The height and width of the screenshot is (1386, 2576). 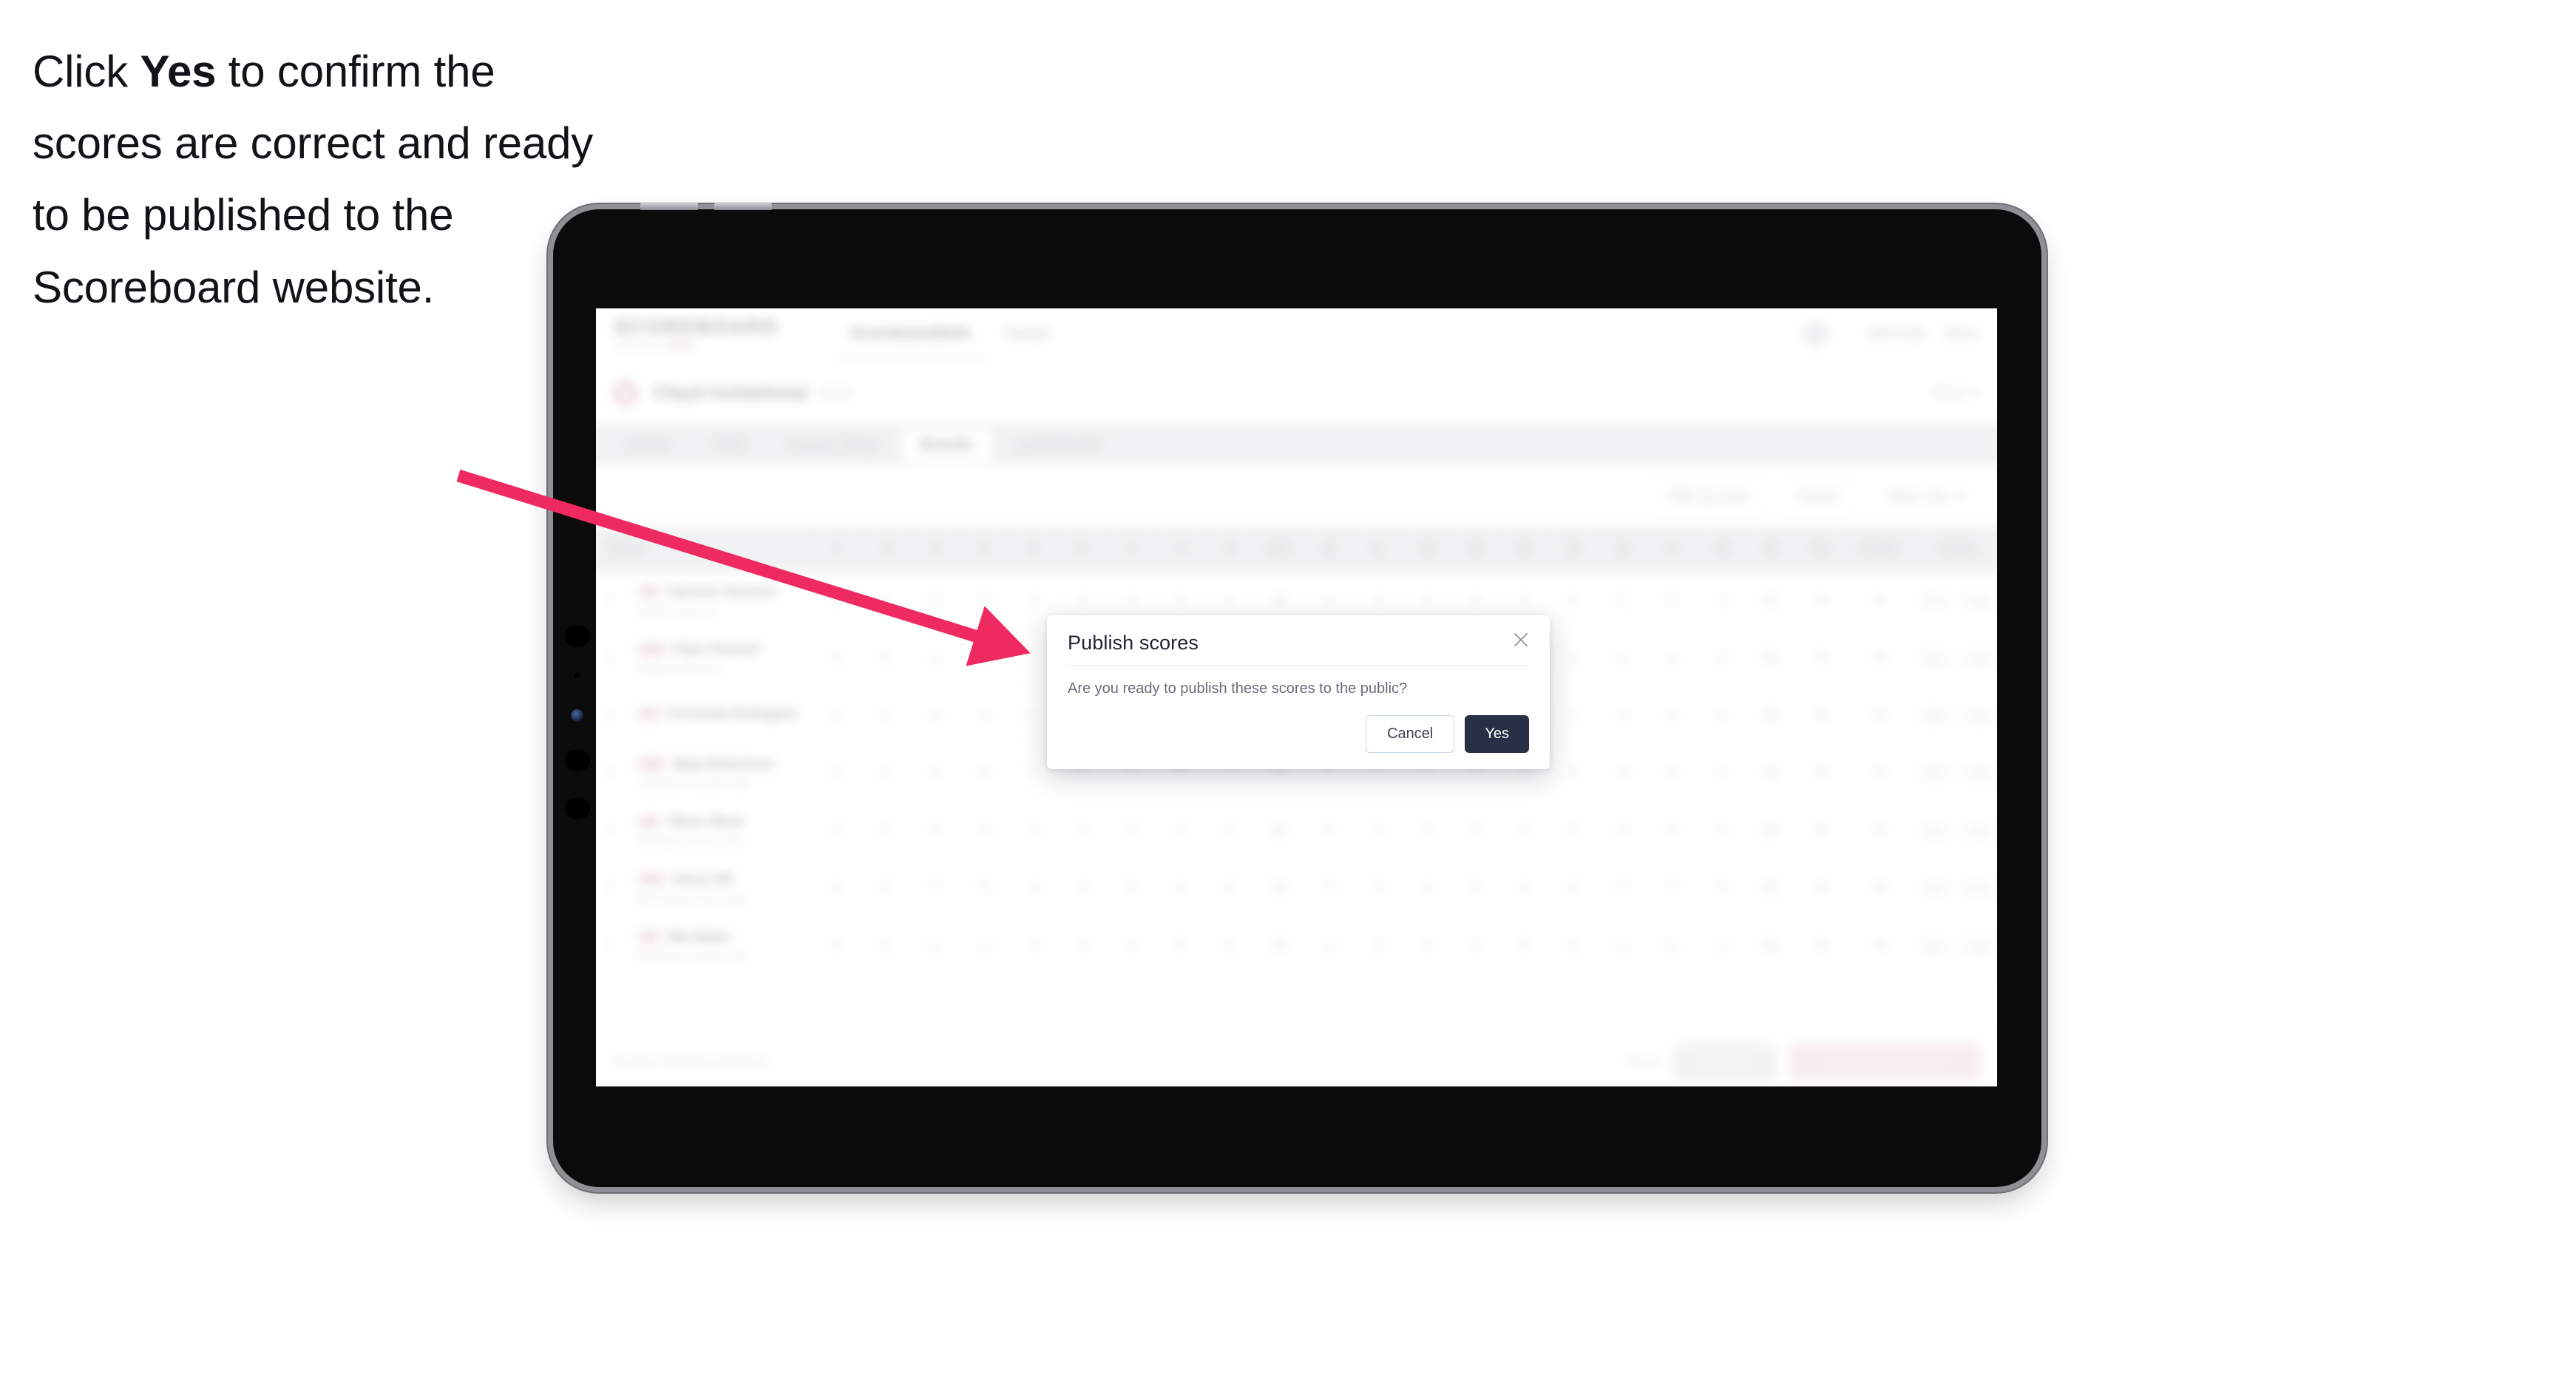 What do you see at coordinates (1885, 1062) in the screenshot?
I see `publish-to-scoreboard-button: Publish to Scoreboard` at bounding box center [1885, 1062].